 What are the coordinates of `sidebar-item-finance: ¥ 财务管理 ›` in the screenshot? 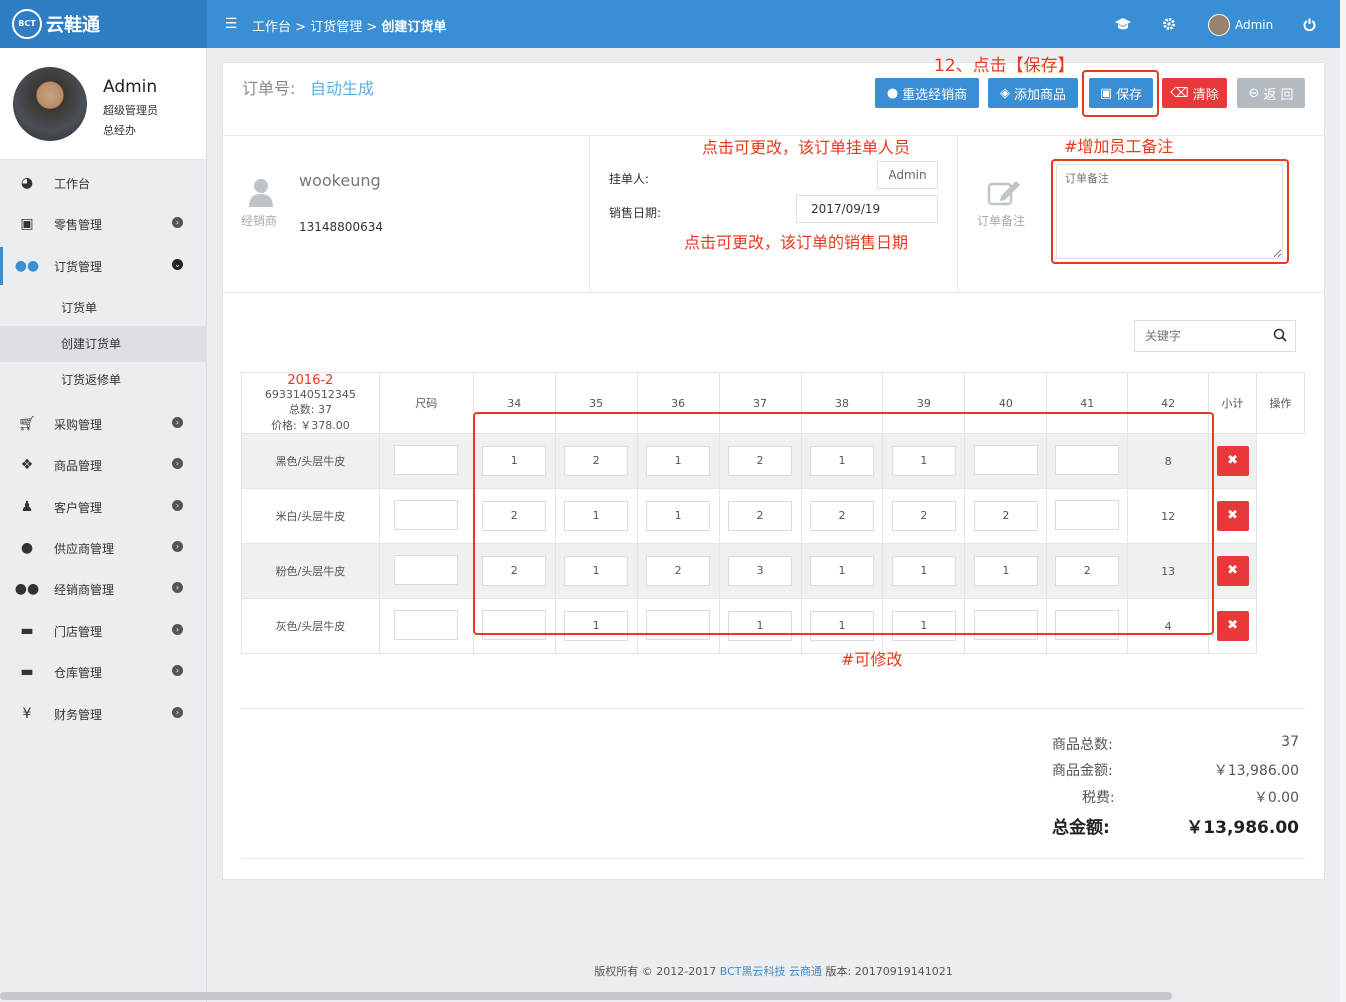 It's located at (103, 714).